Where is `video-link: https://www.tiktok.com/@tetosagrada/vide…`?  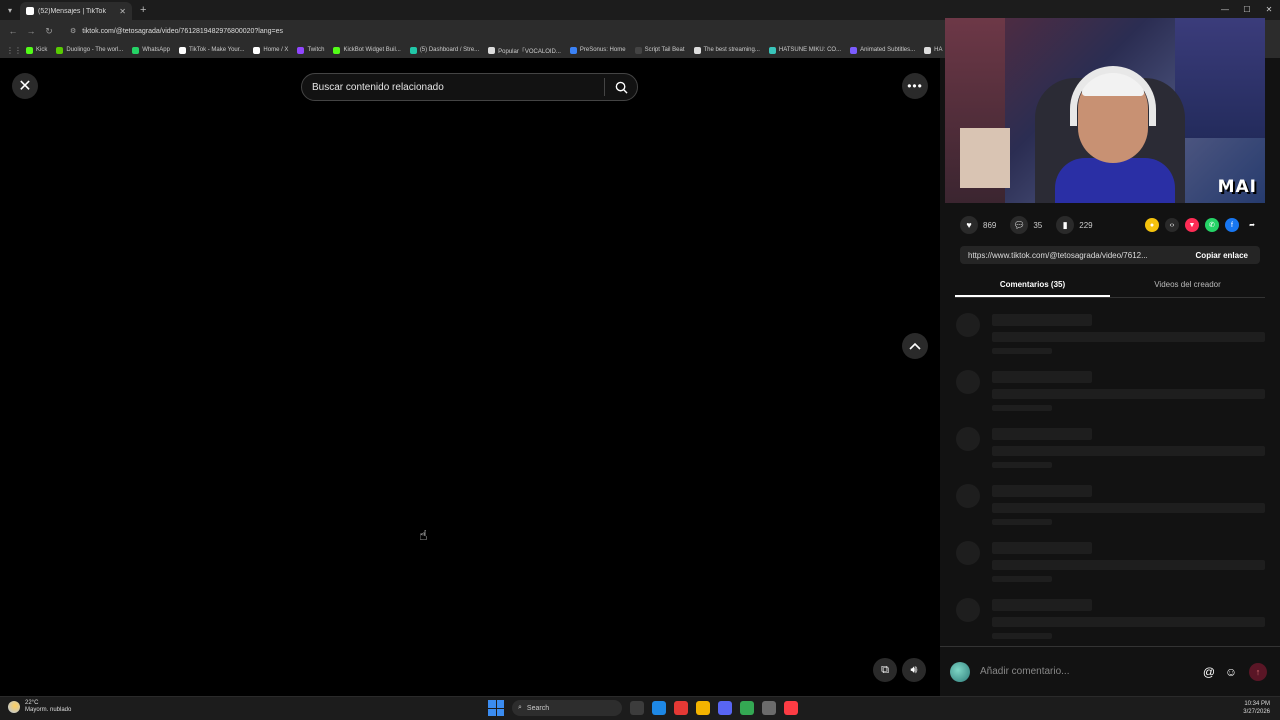
video-link: https://www.tiktok.com/@tetosagrada/vide… is located at coordinates (1072, 255).